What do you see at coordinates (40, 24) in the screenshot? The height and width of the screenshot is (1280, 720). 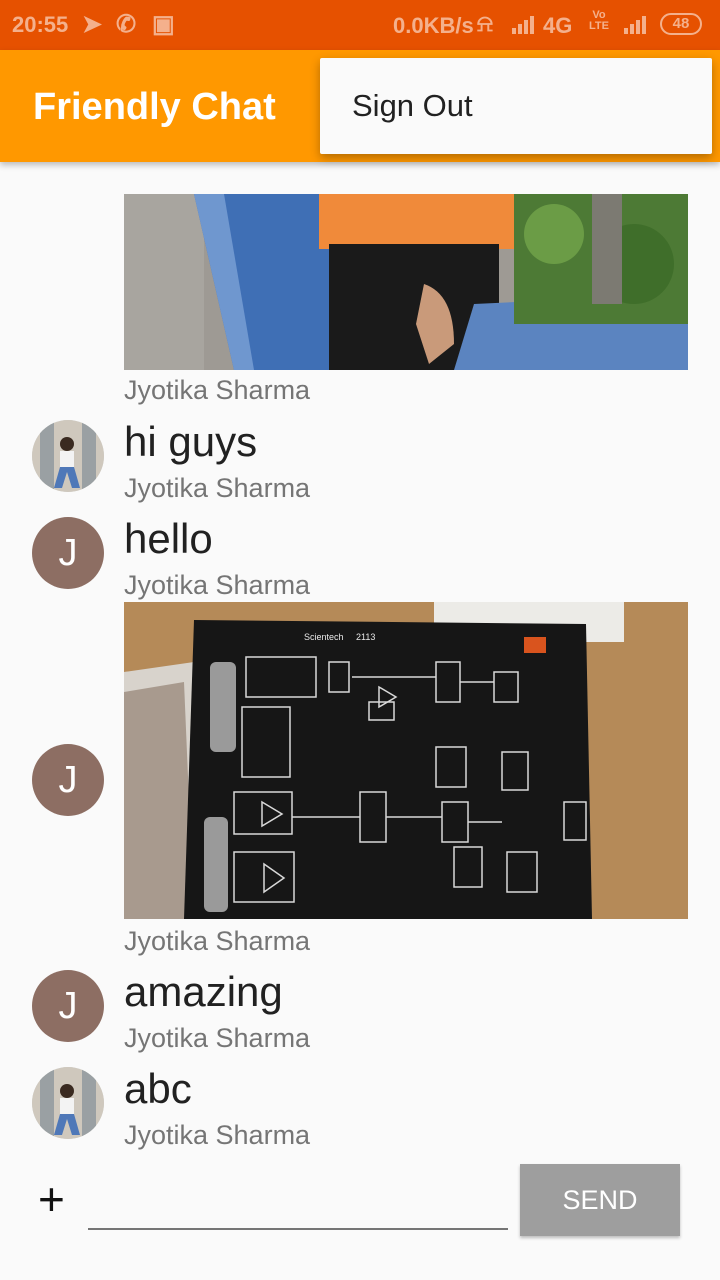 I see `status-time: 20:55` at bounding box center [40, 24].